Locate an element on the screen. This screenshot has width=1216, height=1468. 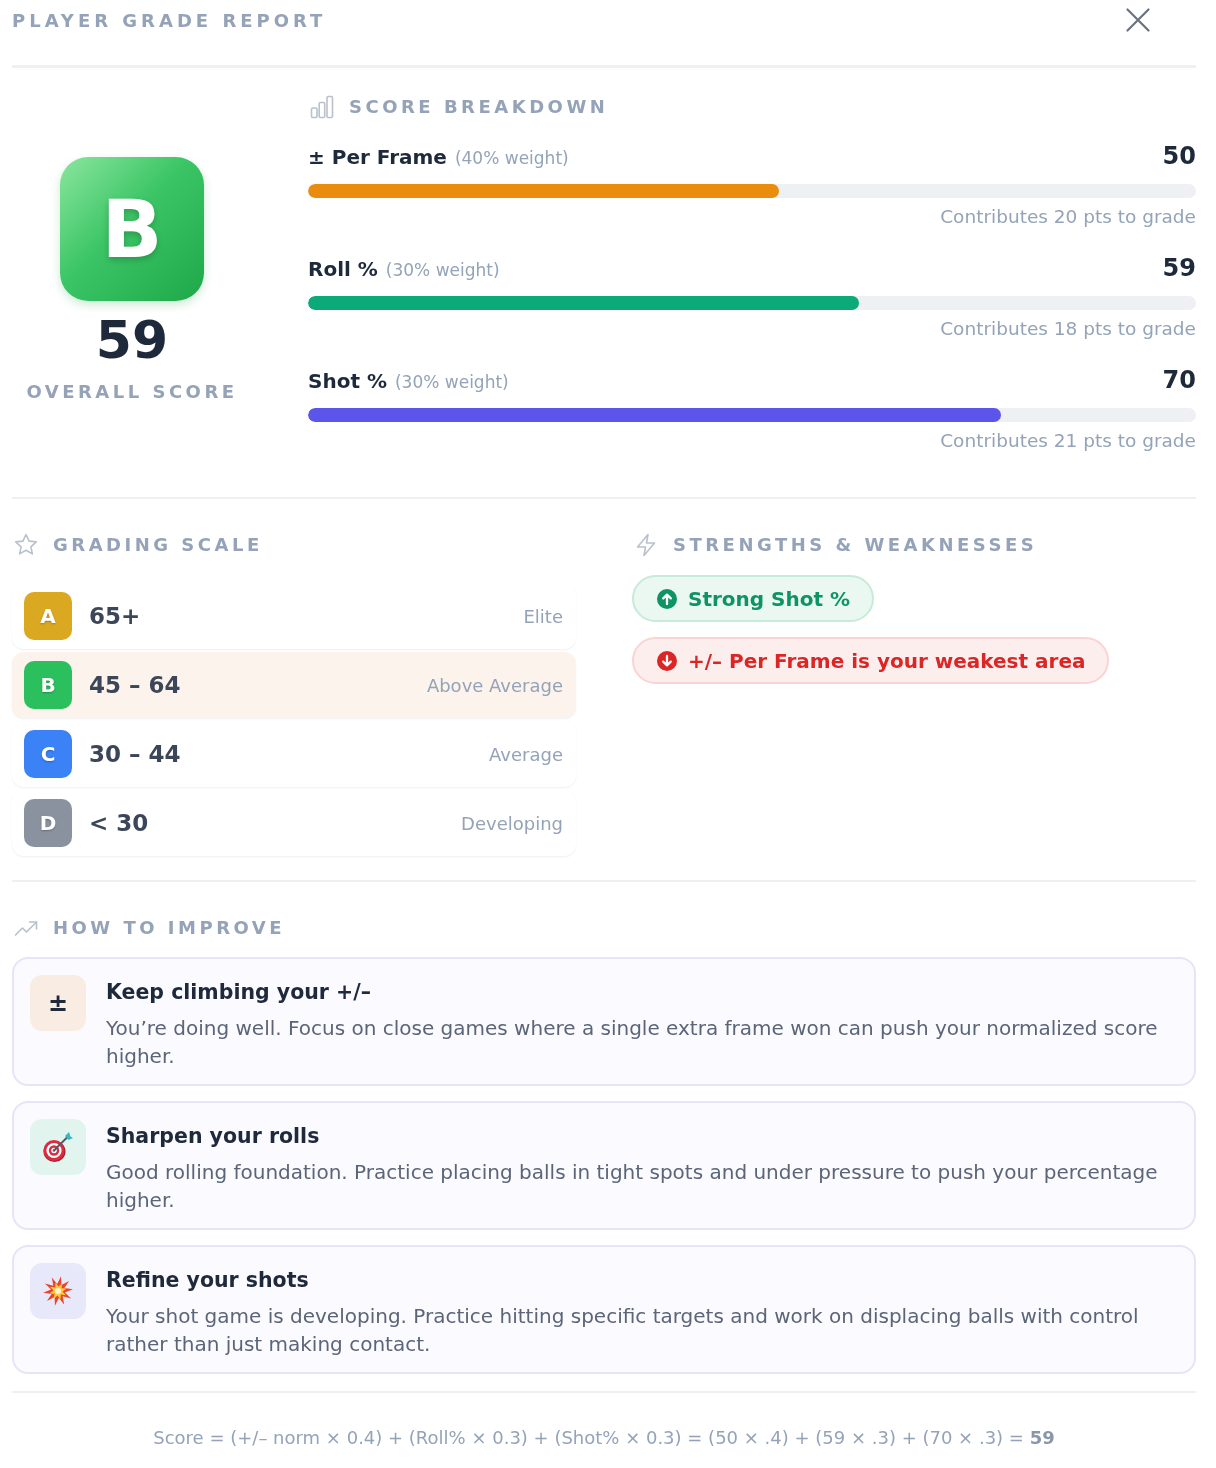
metric-name: ± Per Frame is located at coordinates (377, 157).